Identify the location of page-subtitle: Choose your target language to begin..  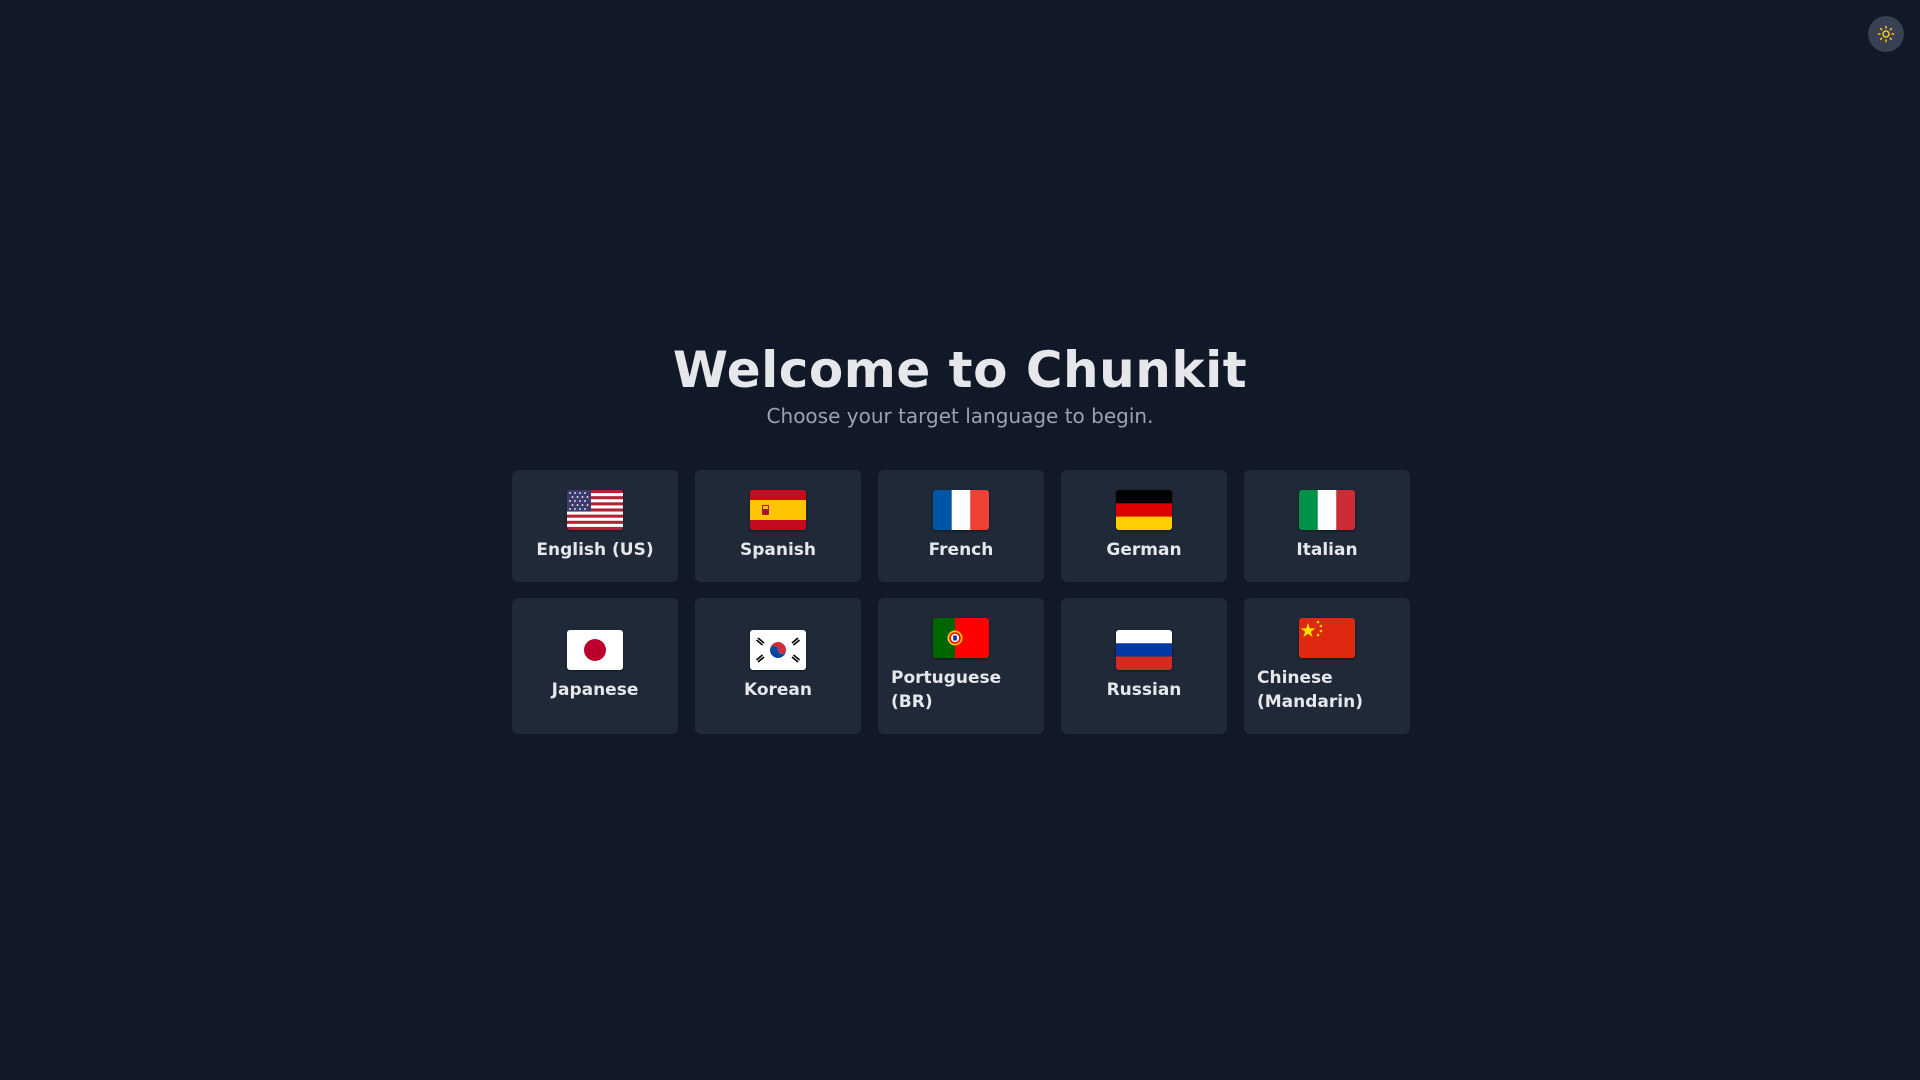
(960, 416).